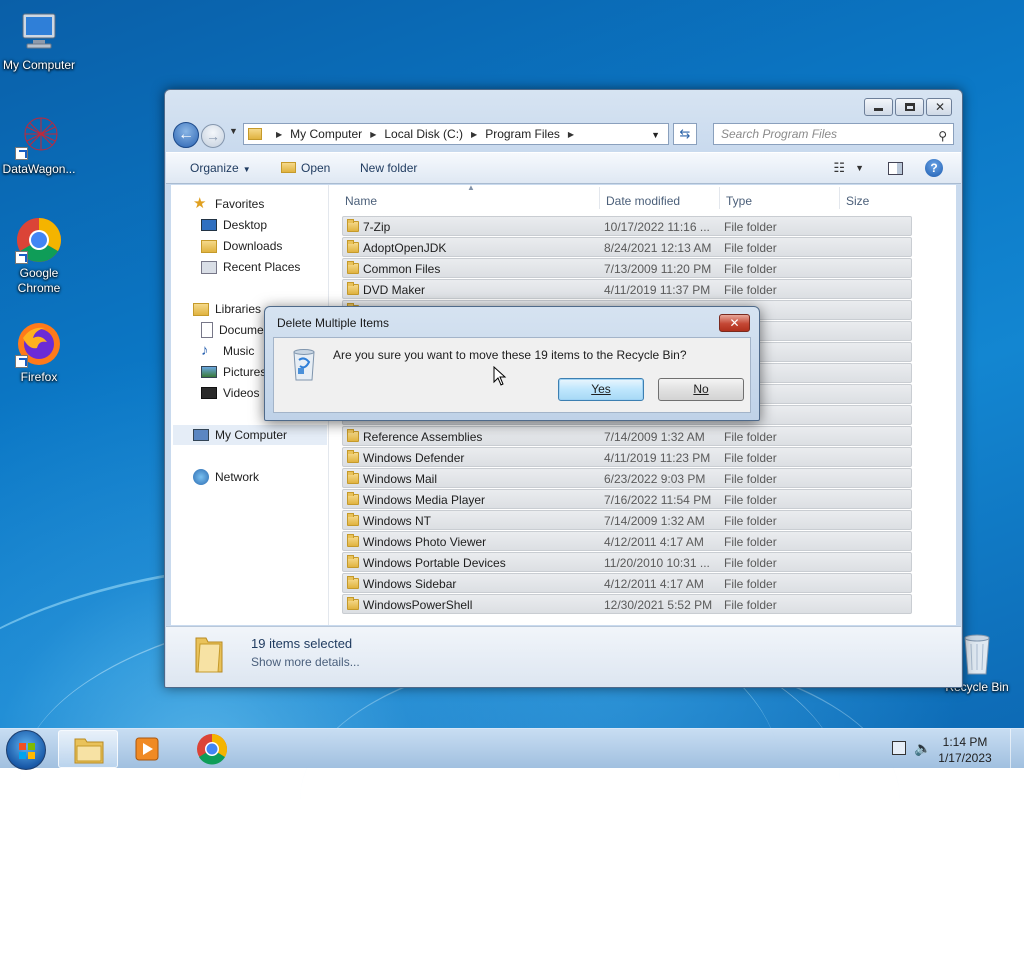 This screenshot has width=1024, height=980. Describe the element at coordinates (423, 134) in the screenshot. I see `breadcrumb-local-disk: Local Disk (C:)` at that location.